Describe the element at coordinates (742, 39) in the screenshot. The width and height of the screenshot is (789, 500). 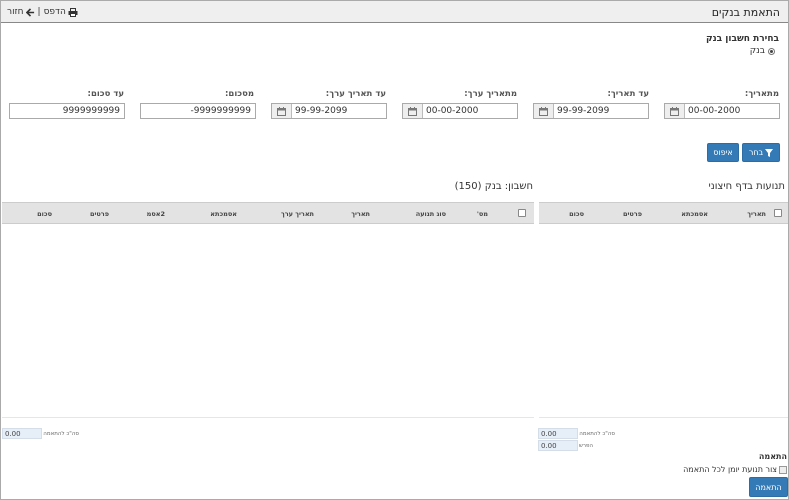
I see `bank-selection-title: בחירת חשבון בנק` at that location.